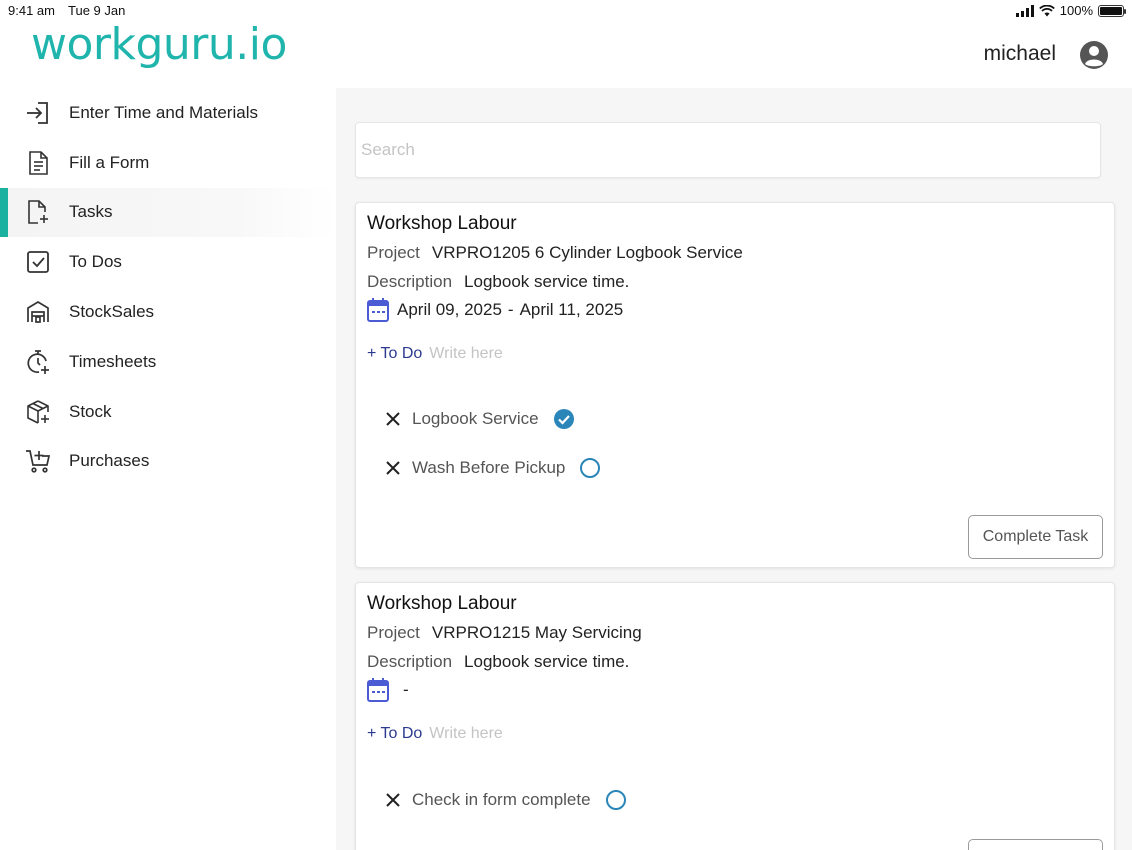 Image resolution: width=1132 pixels, height=850 pixels. I want to click on todo-item: Wash Before Pickup, so click(492, 468).